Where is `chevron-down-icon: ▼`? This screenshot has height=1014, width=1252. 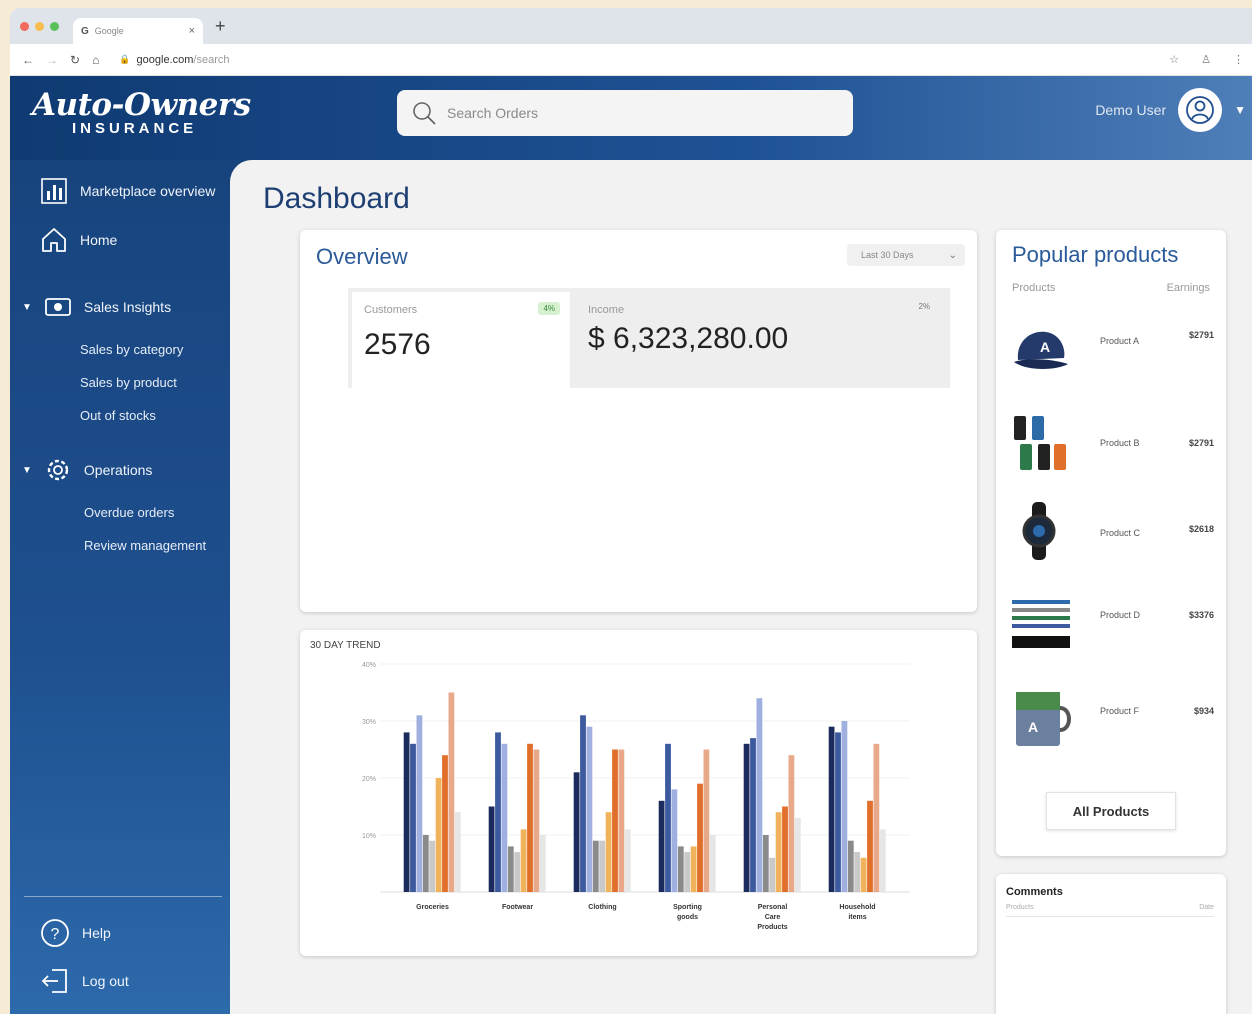
chevron-down-icon: ▼ is located at coordinates (1240, 110).